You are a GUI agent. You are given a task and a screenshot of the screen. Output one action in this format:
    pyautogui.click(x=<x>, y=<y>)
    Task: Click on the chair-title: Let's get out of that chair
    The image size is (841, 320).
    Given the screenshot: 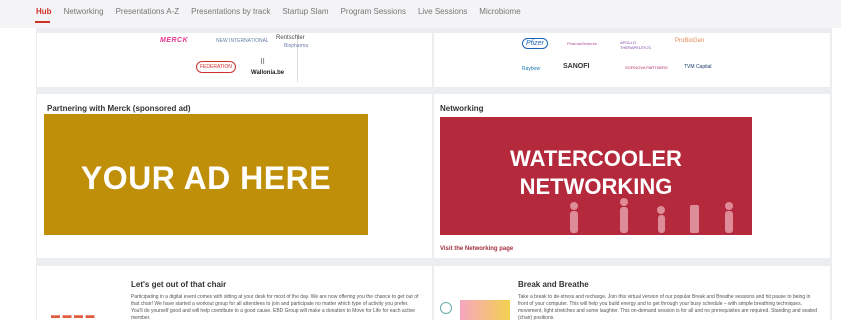 What is the action you would take?
    pyautogui.click(x=179, y=284)
    